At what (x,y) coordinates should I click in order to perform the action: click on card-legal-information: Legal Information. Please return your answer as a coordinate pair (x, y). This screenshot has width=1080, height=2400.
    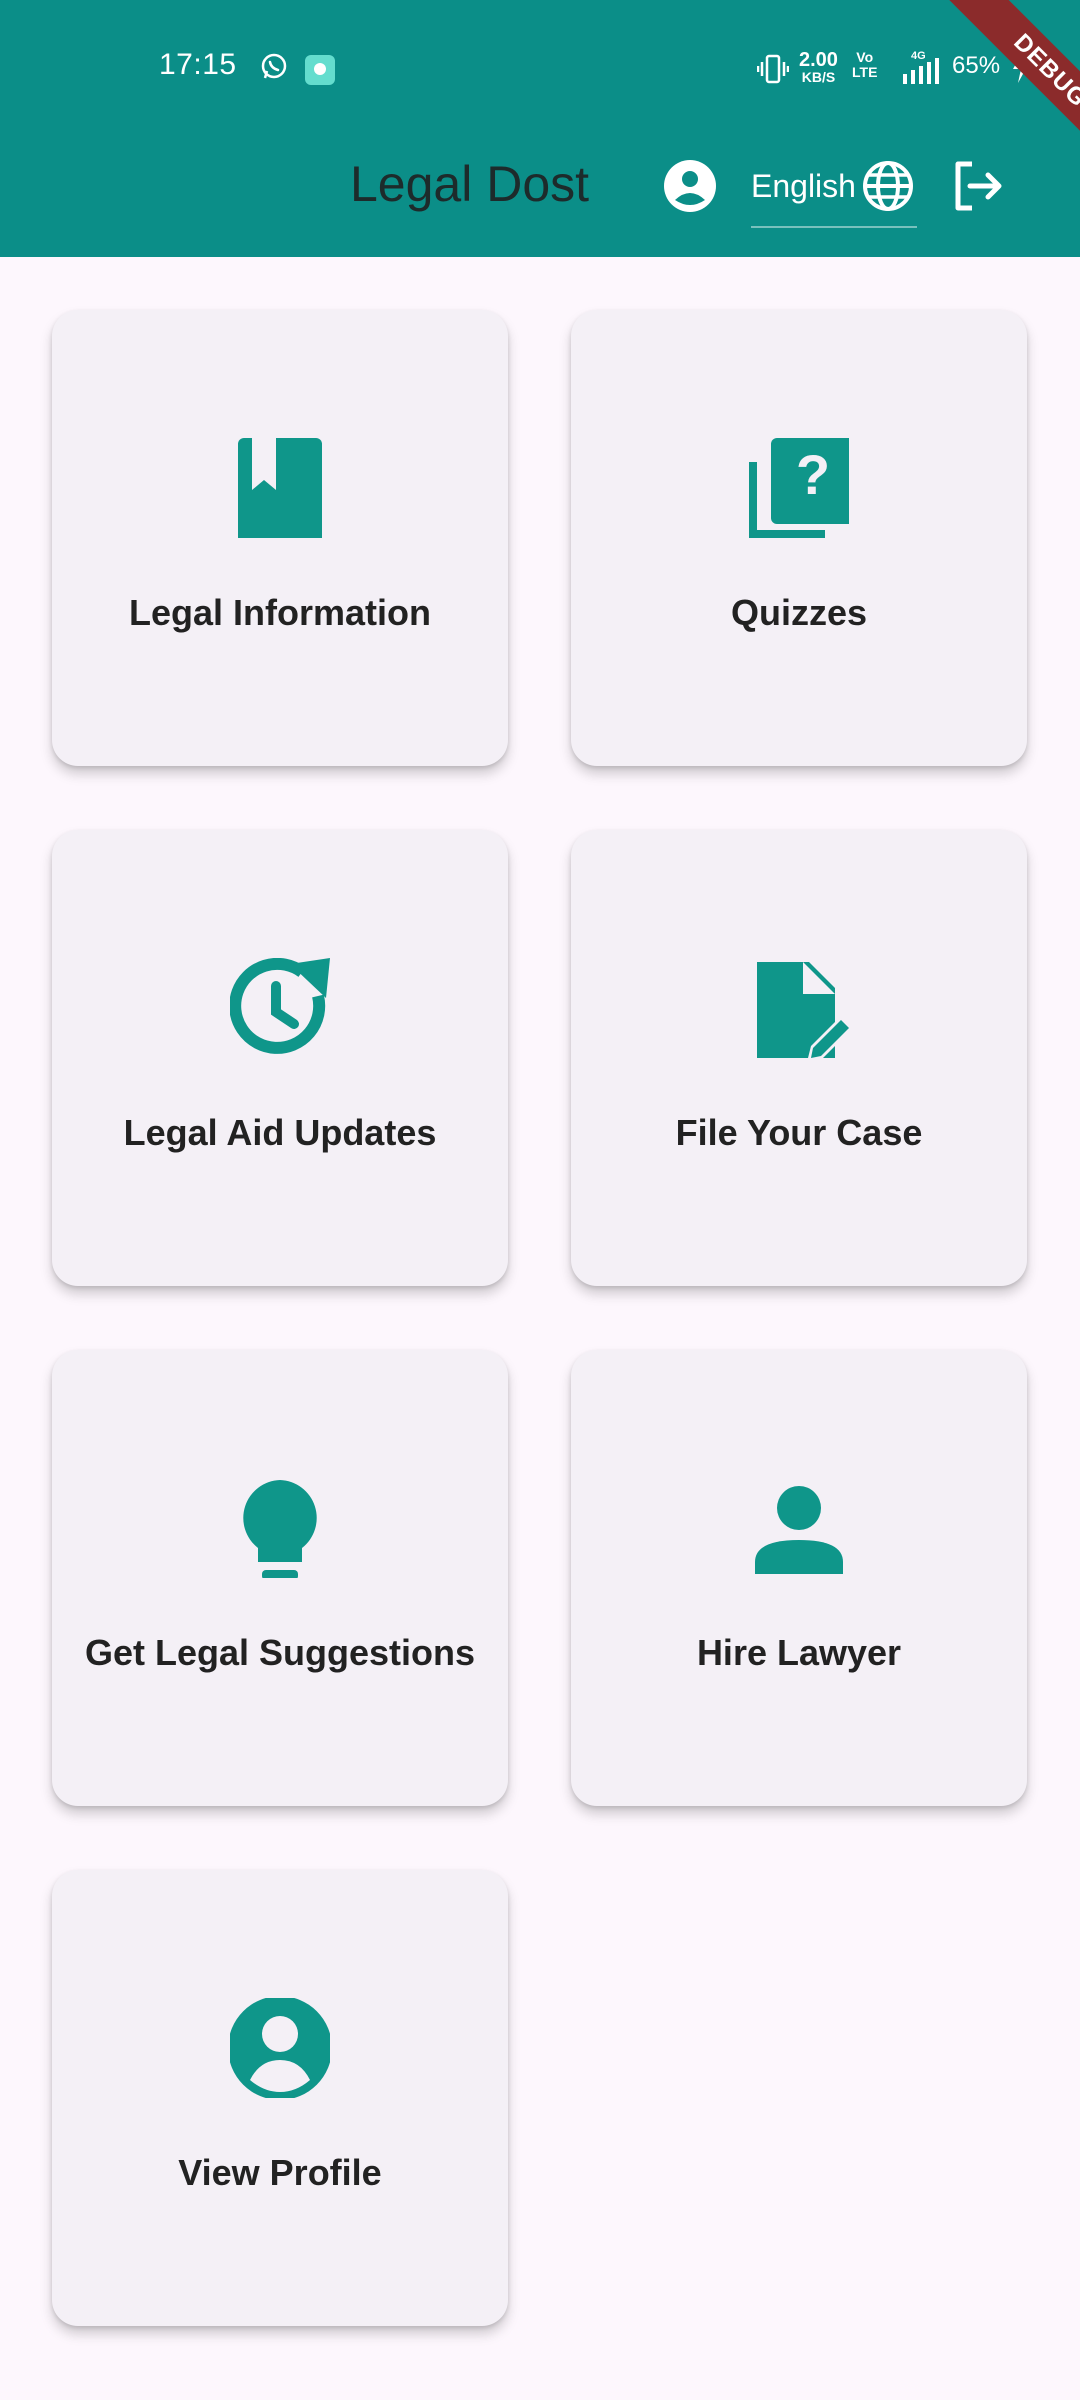
    Looking at the image, I should click on (280, 538).